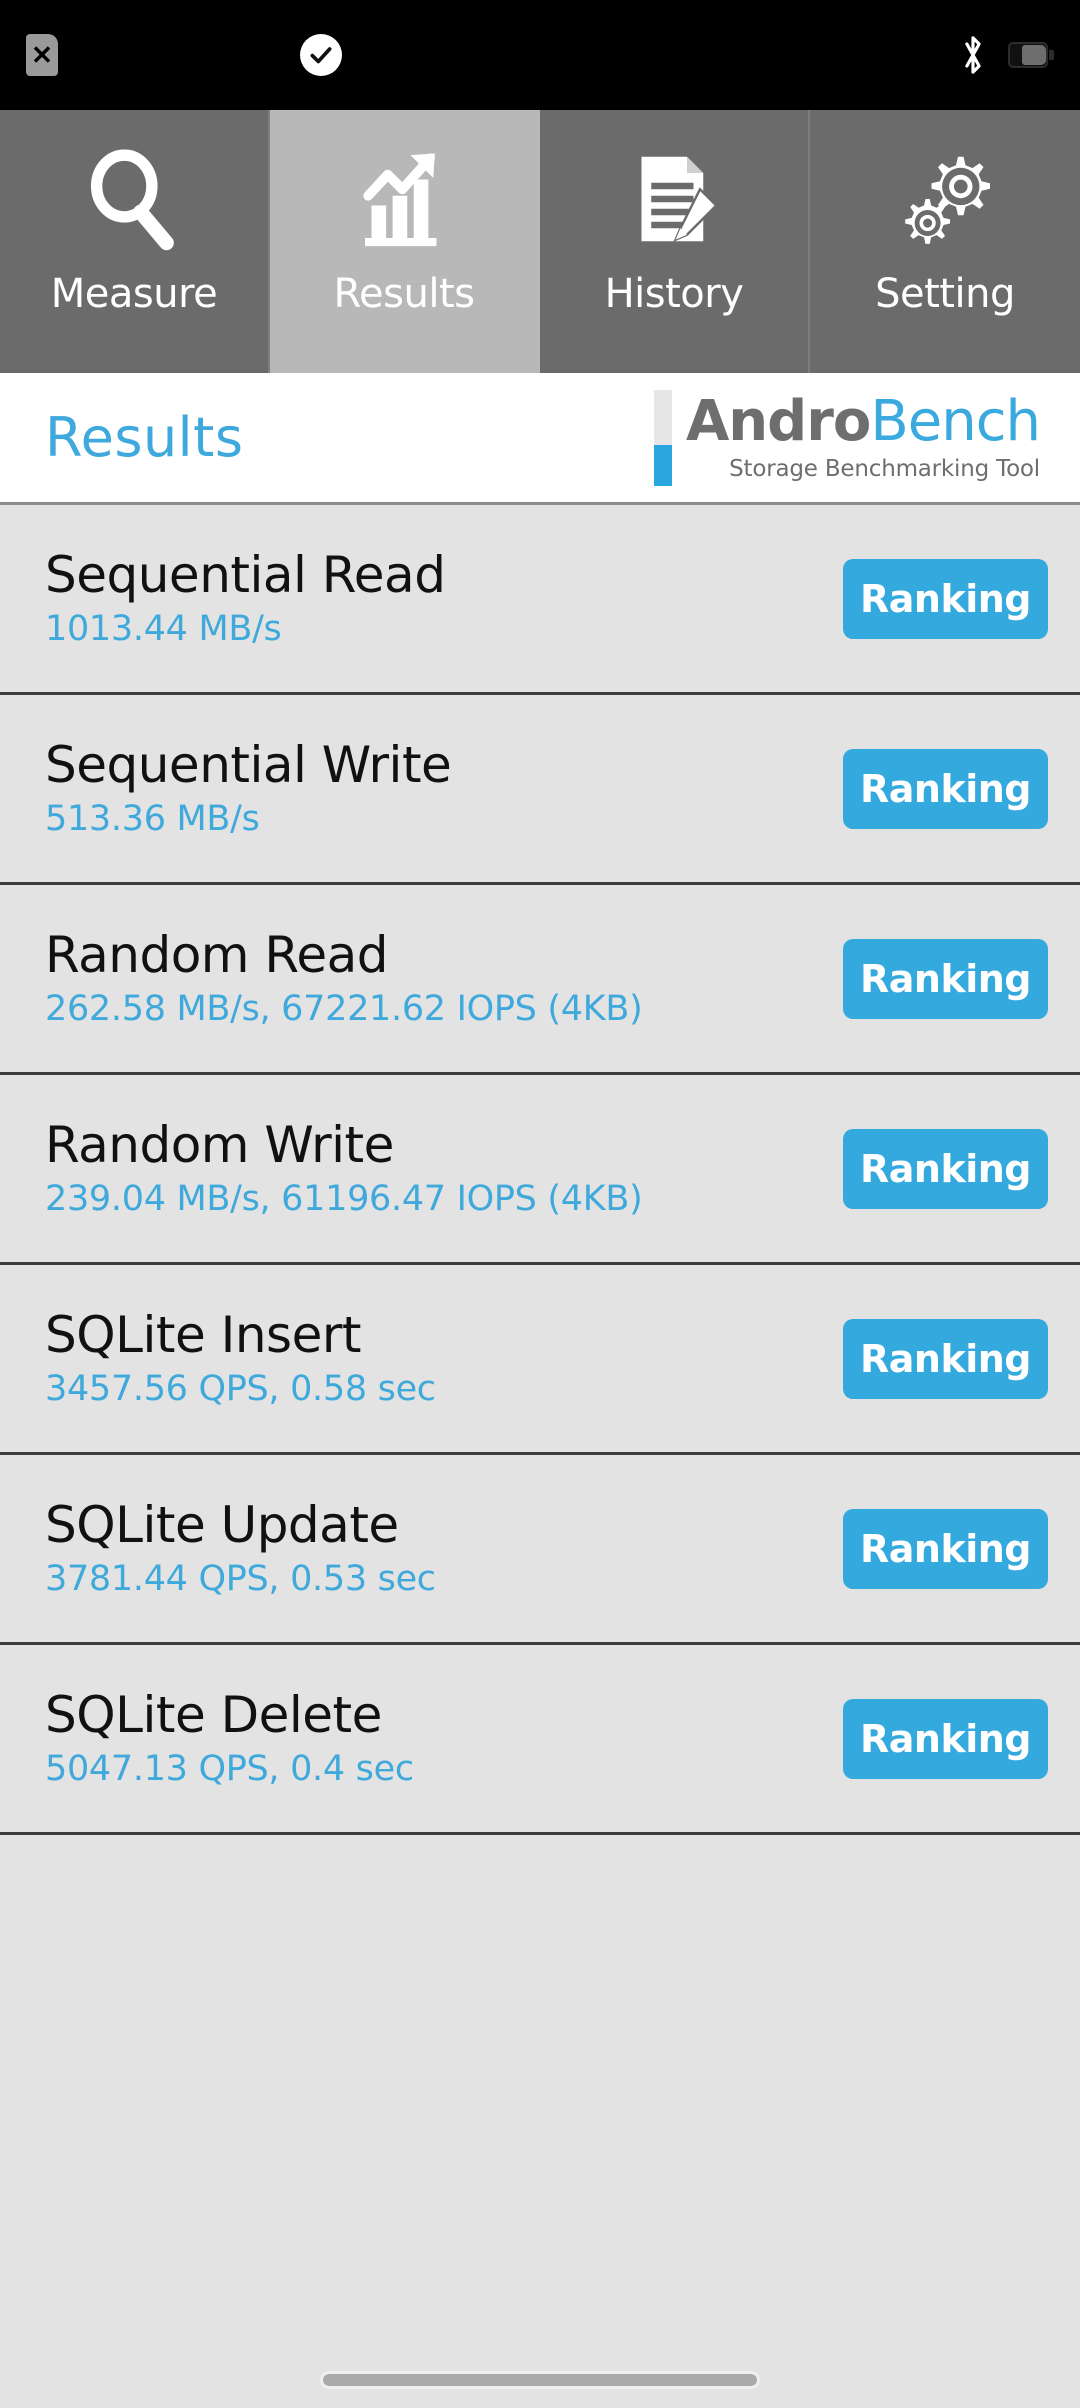  What do you see at coordinates (778, 421) in the screenshot?
I see `brand-andro: Andro` at bounding box center [778, 421].